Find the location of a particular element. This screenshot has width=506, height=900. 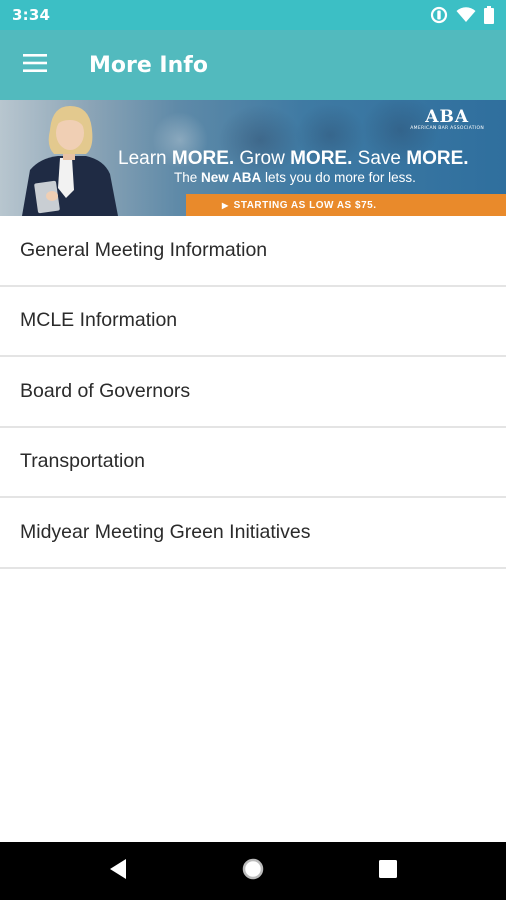

home-icon is located at coordinates (253, 871).